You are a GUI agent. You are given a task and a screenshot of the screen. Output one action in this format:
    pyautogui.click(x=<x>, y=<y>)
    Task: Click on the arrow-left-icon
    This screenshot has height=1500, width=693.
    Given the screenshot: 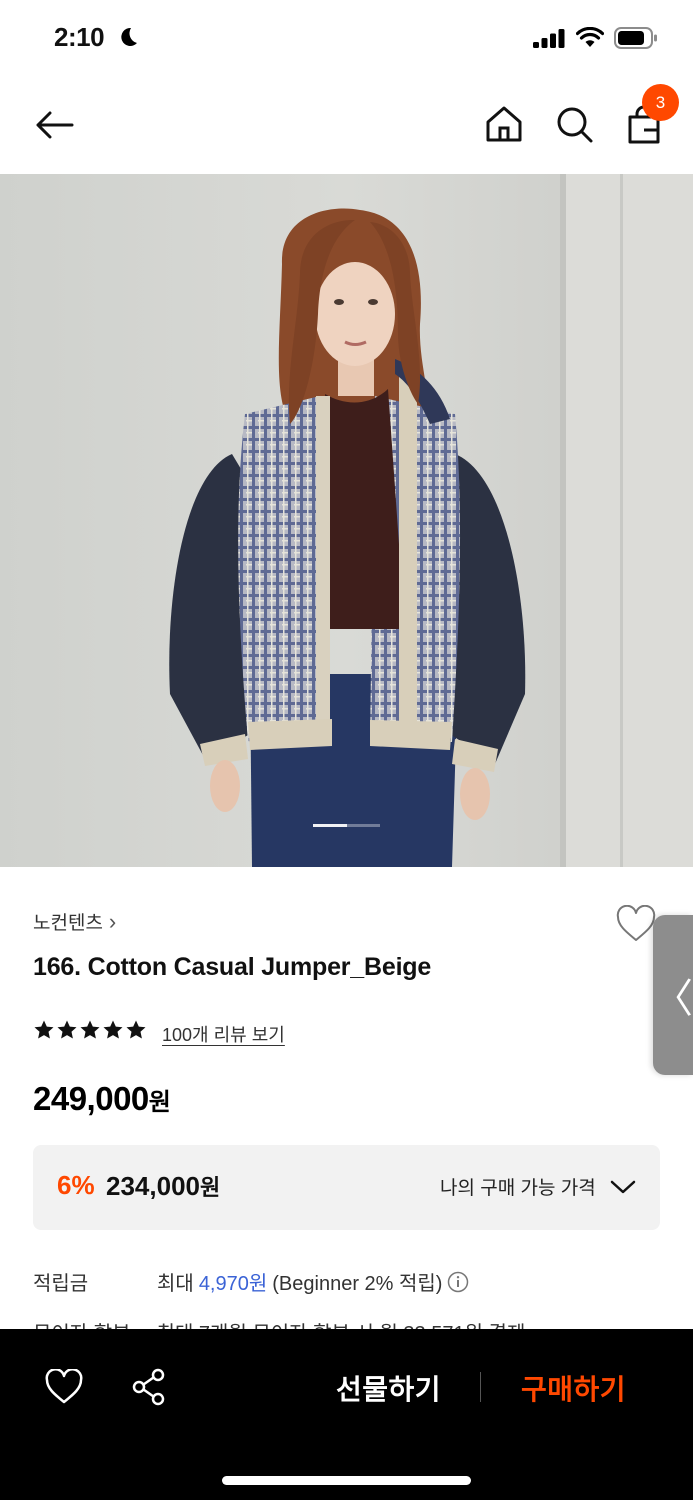 What is the action you would take?
    pyautogui.click(x=55, y=125)
    